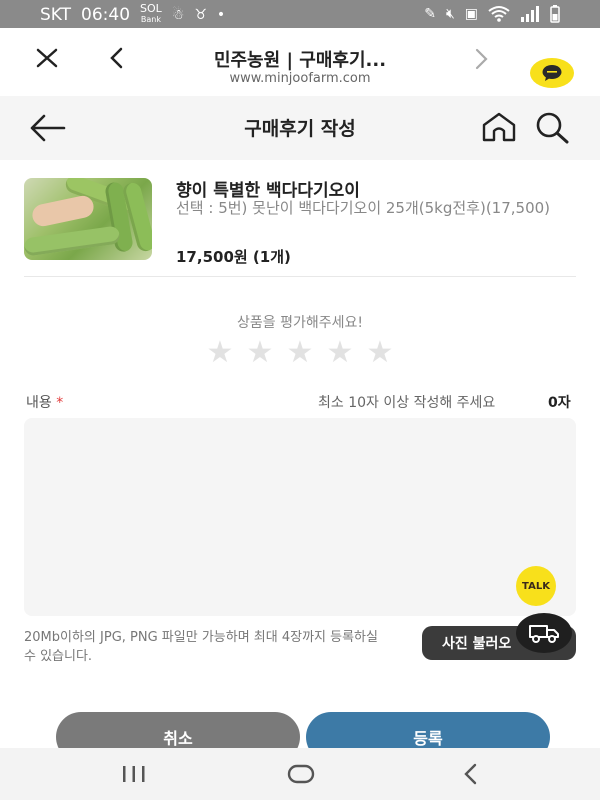 This screenshot has height=800, width=600. Describe the element at coordinates (471, 774) in the screenshot. I see `back-nav-icon` at that location.